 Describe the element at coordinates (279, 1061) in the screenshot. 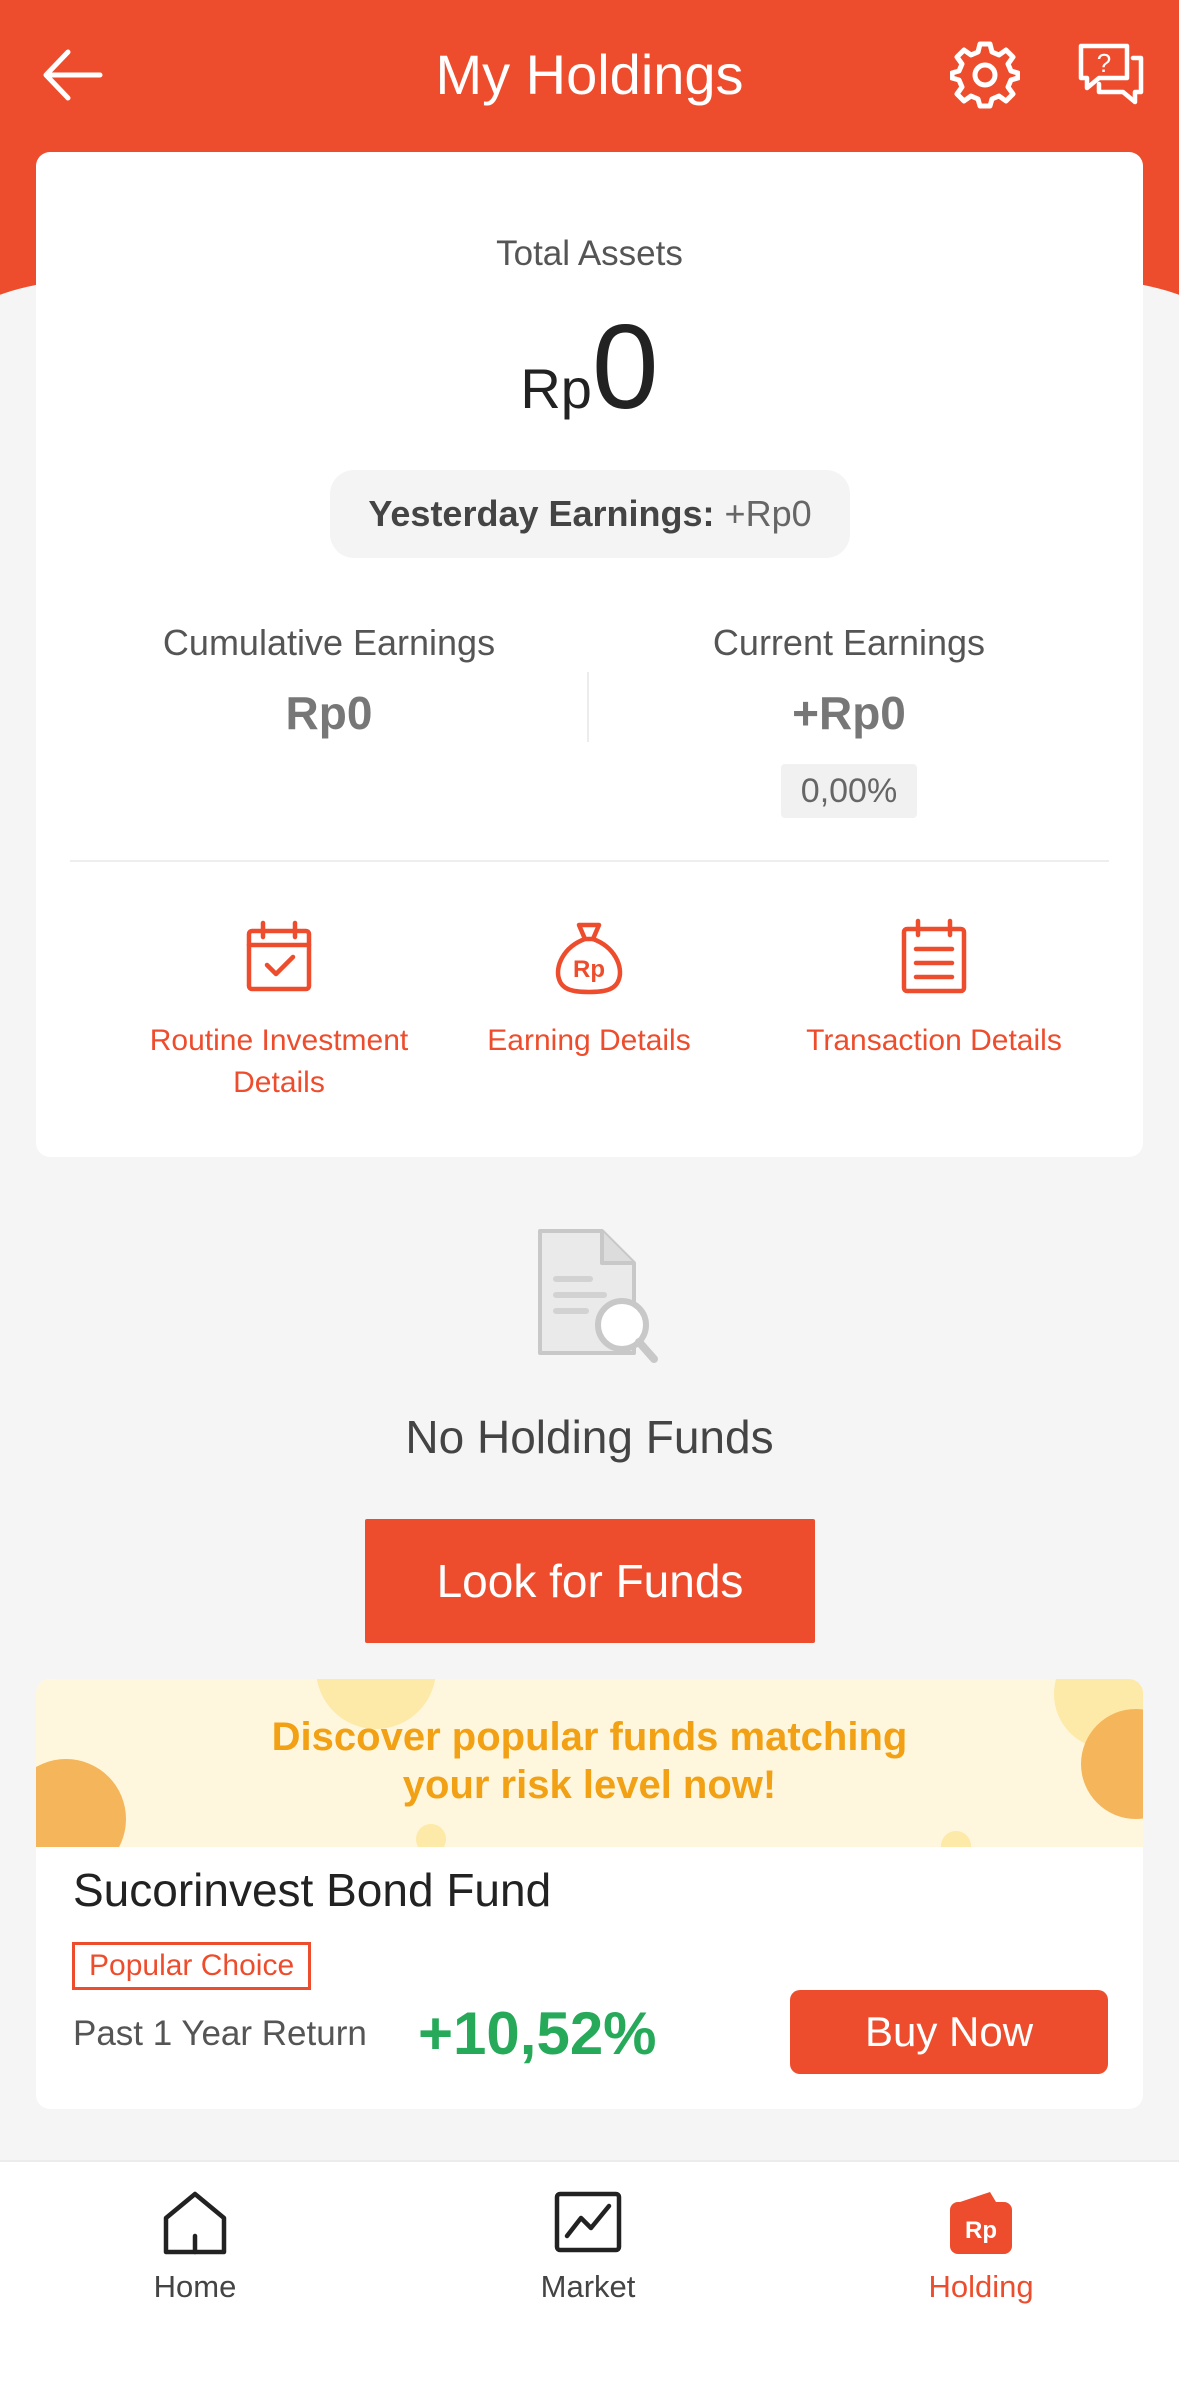

I see `routine-investment-details-label: Routine Investment Details` at that location.